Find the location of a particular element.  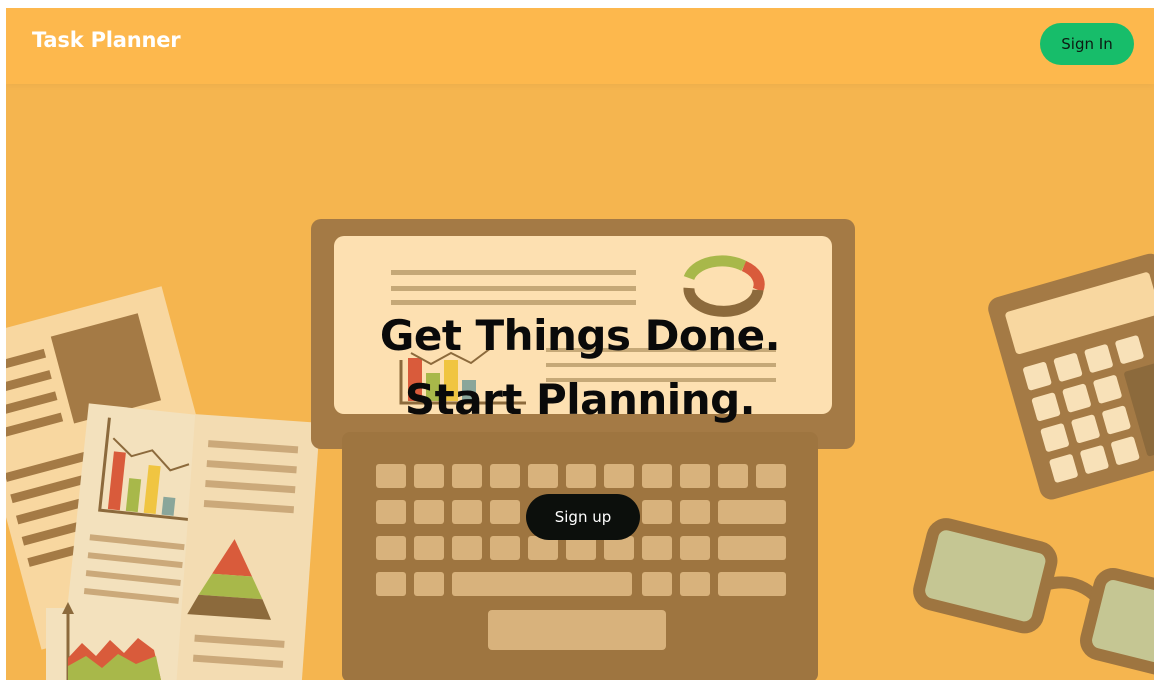

sign-up-button: Sign up is located at coordinates (583, 517).